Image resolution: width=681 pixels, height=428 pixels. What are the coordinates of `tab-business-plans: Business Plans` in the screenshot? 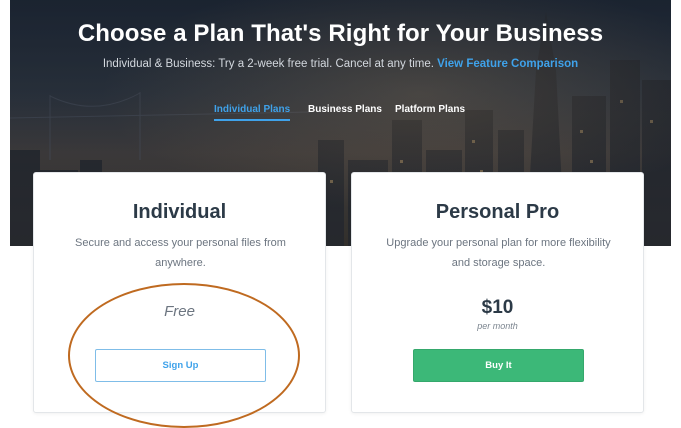 It's located at (345, 109).